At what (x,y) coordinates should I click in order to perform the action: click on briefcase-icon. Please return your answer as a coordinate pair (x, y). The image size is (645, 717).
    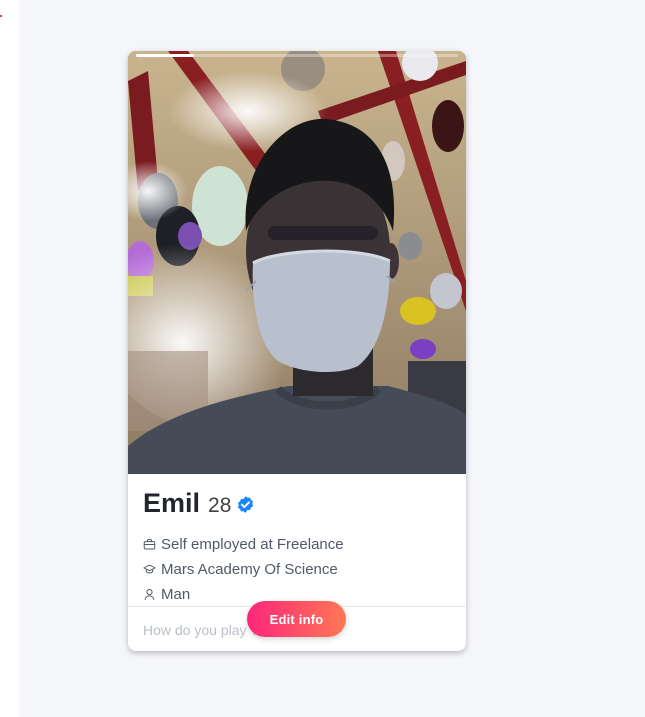
    Looking at the image, I should click on (149, 544).